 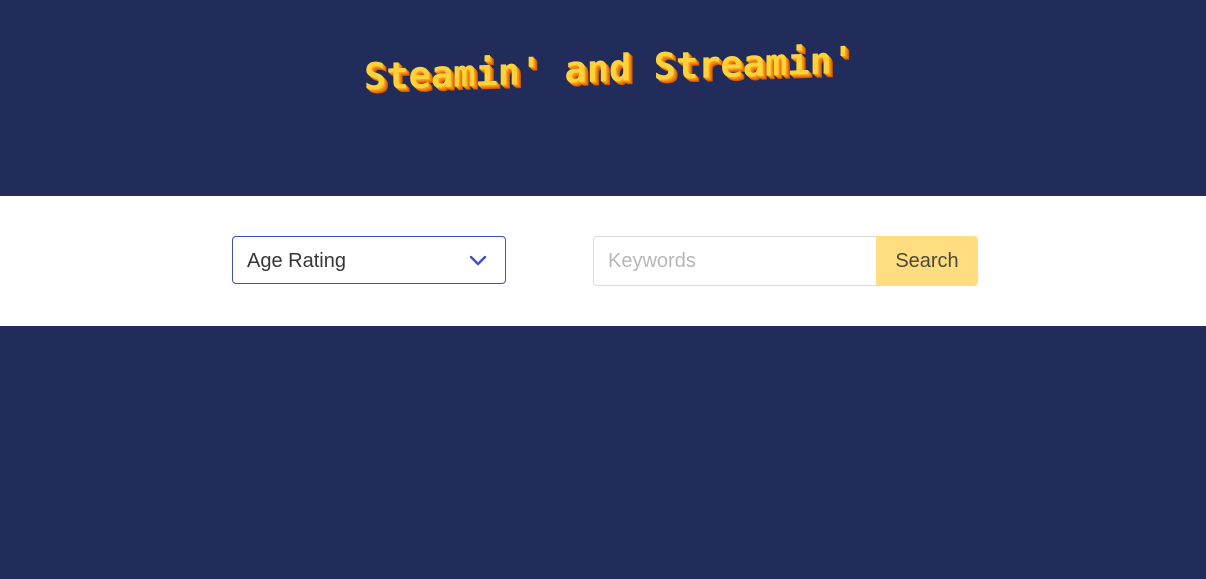 I want to click on site-logo: Steamin' and Streamin', so click(x=609, y=68).